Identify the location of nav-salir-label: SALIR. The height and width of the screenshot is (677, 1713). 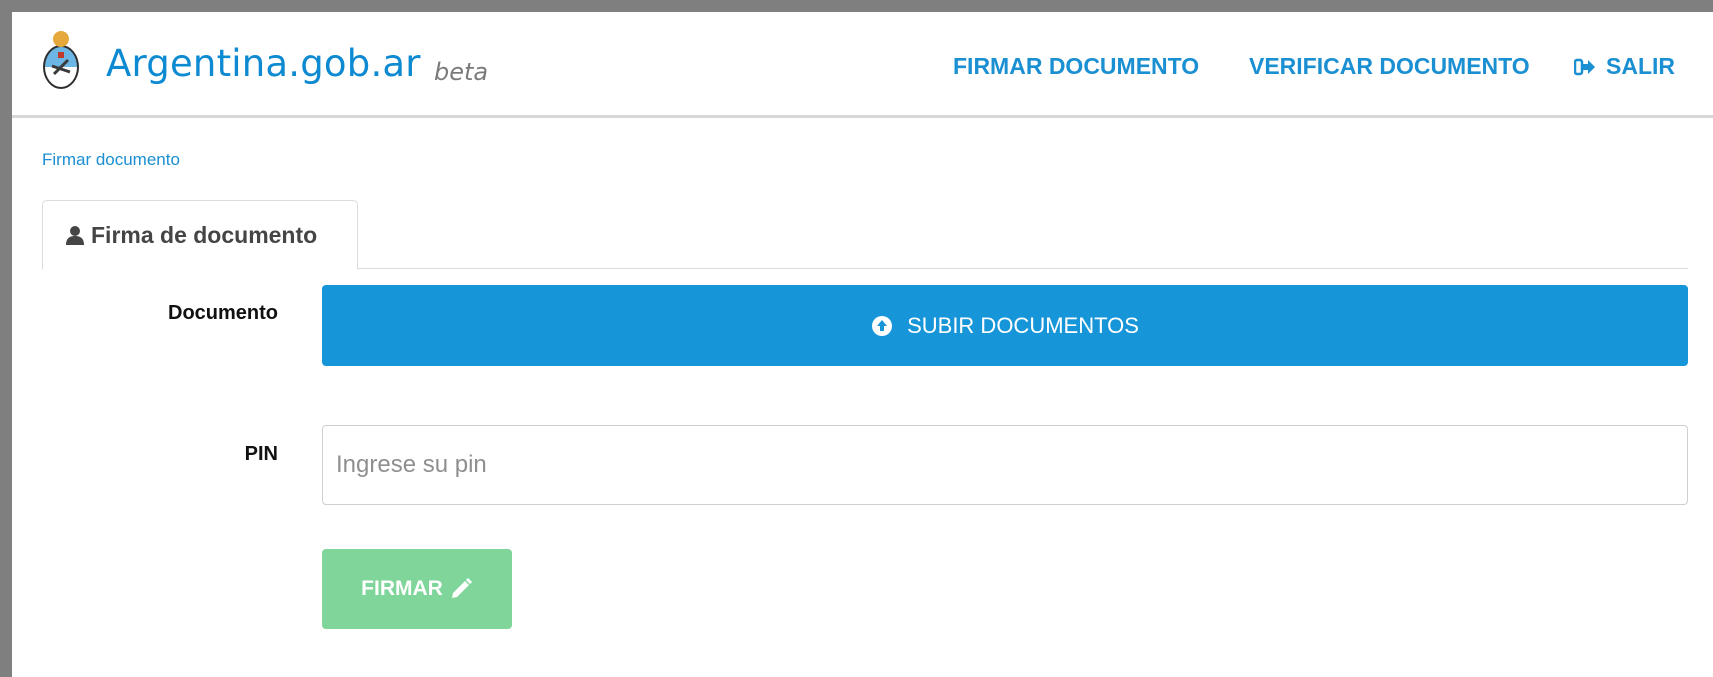
(1640, 66).